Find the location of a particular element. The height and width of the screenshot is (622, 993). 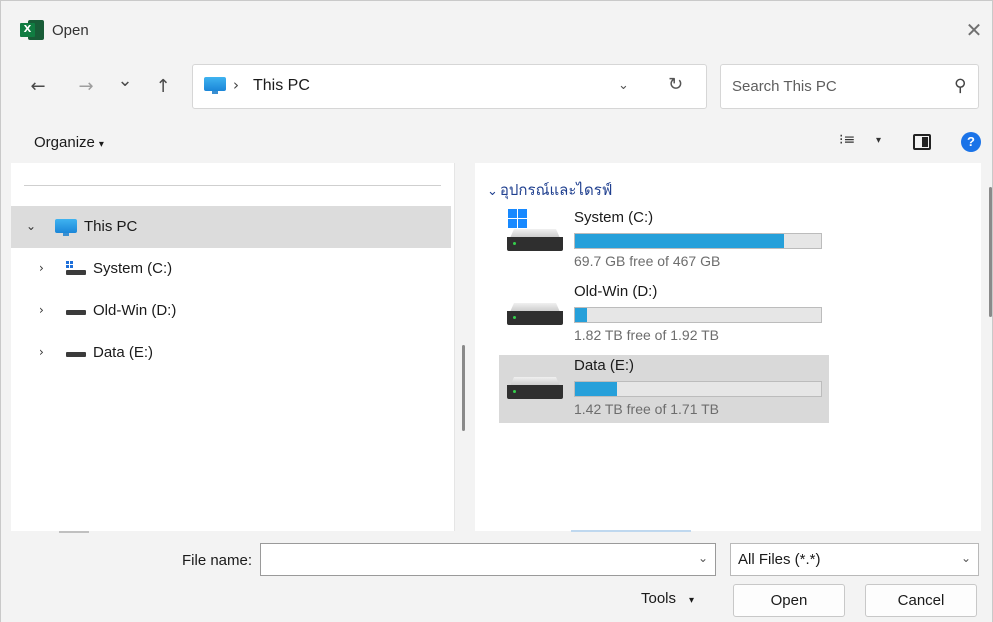

address-bar: › This PC ⌄ ↻ is located at coordinates (449, 86).